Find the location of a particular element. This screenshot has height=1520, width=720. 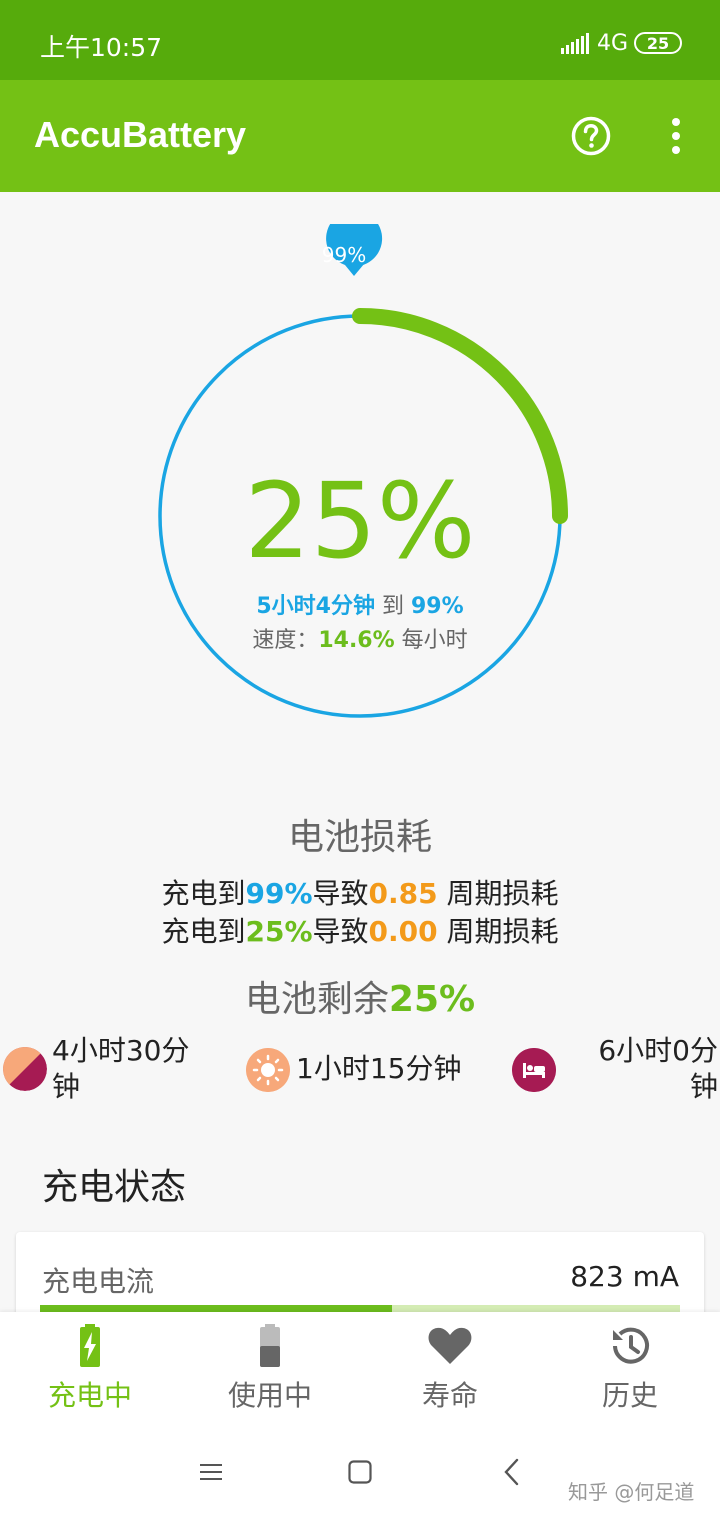

estimate-screen-on-text: 1小时15分钟 is located at coordinates (379, 1068).